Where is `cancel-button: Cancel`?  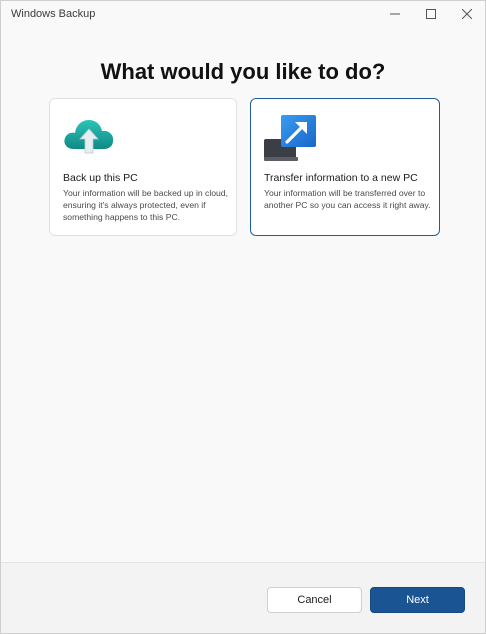 cancel-button: Cancel is located at coordinates (314, 600).